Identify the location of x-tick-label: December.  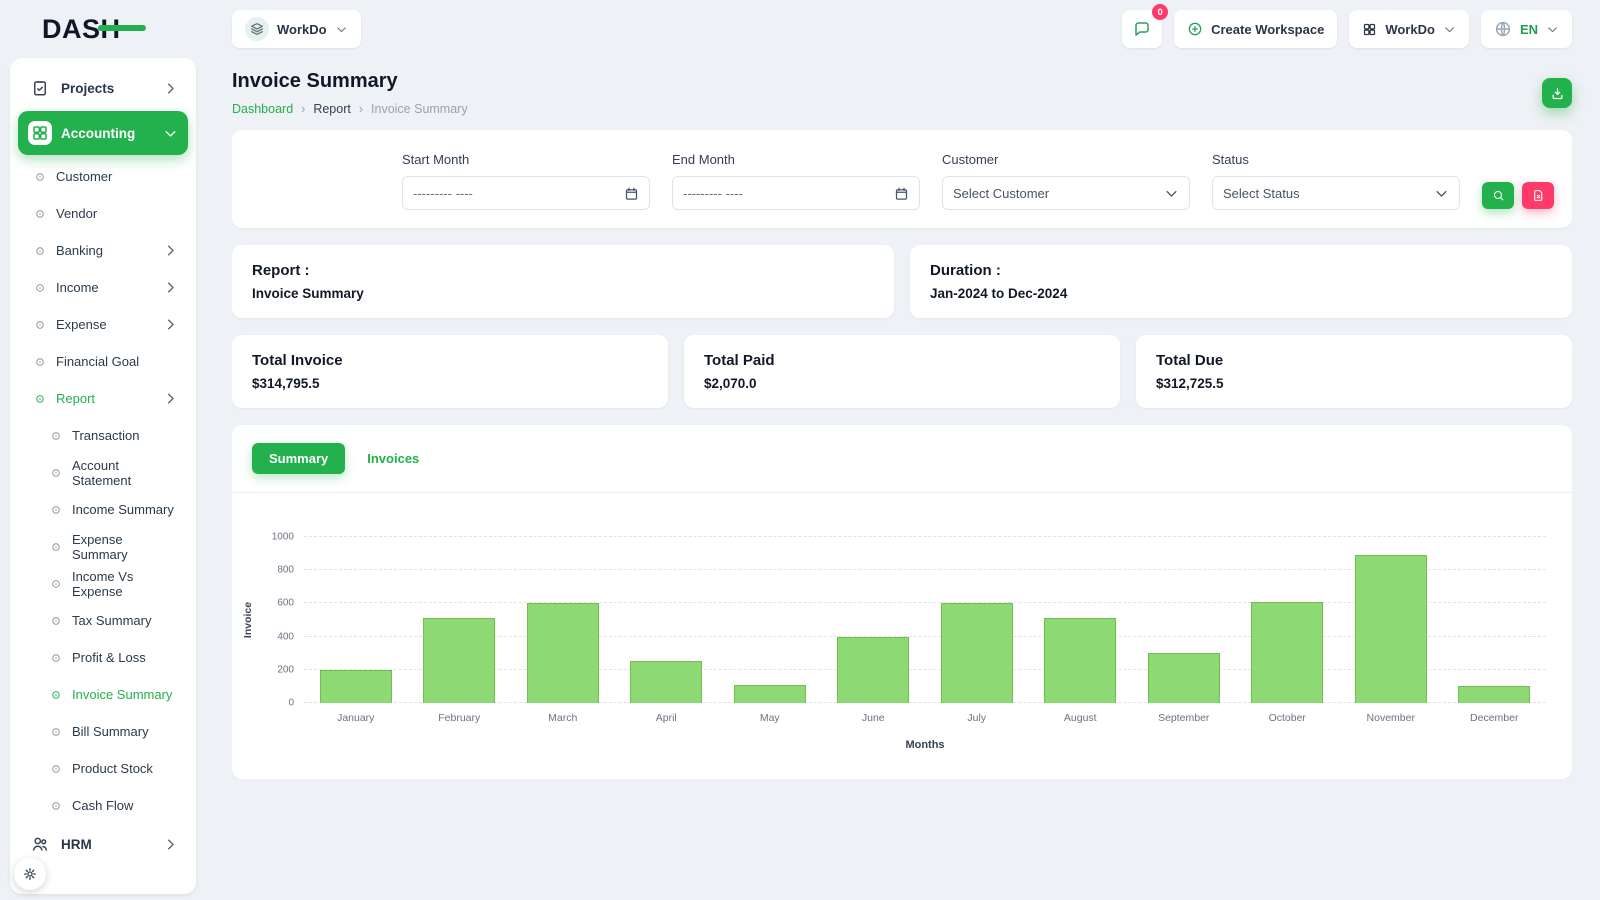
(1494, 718).